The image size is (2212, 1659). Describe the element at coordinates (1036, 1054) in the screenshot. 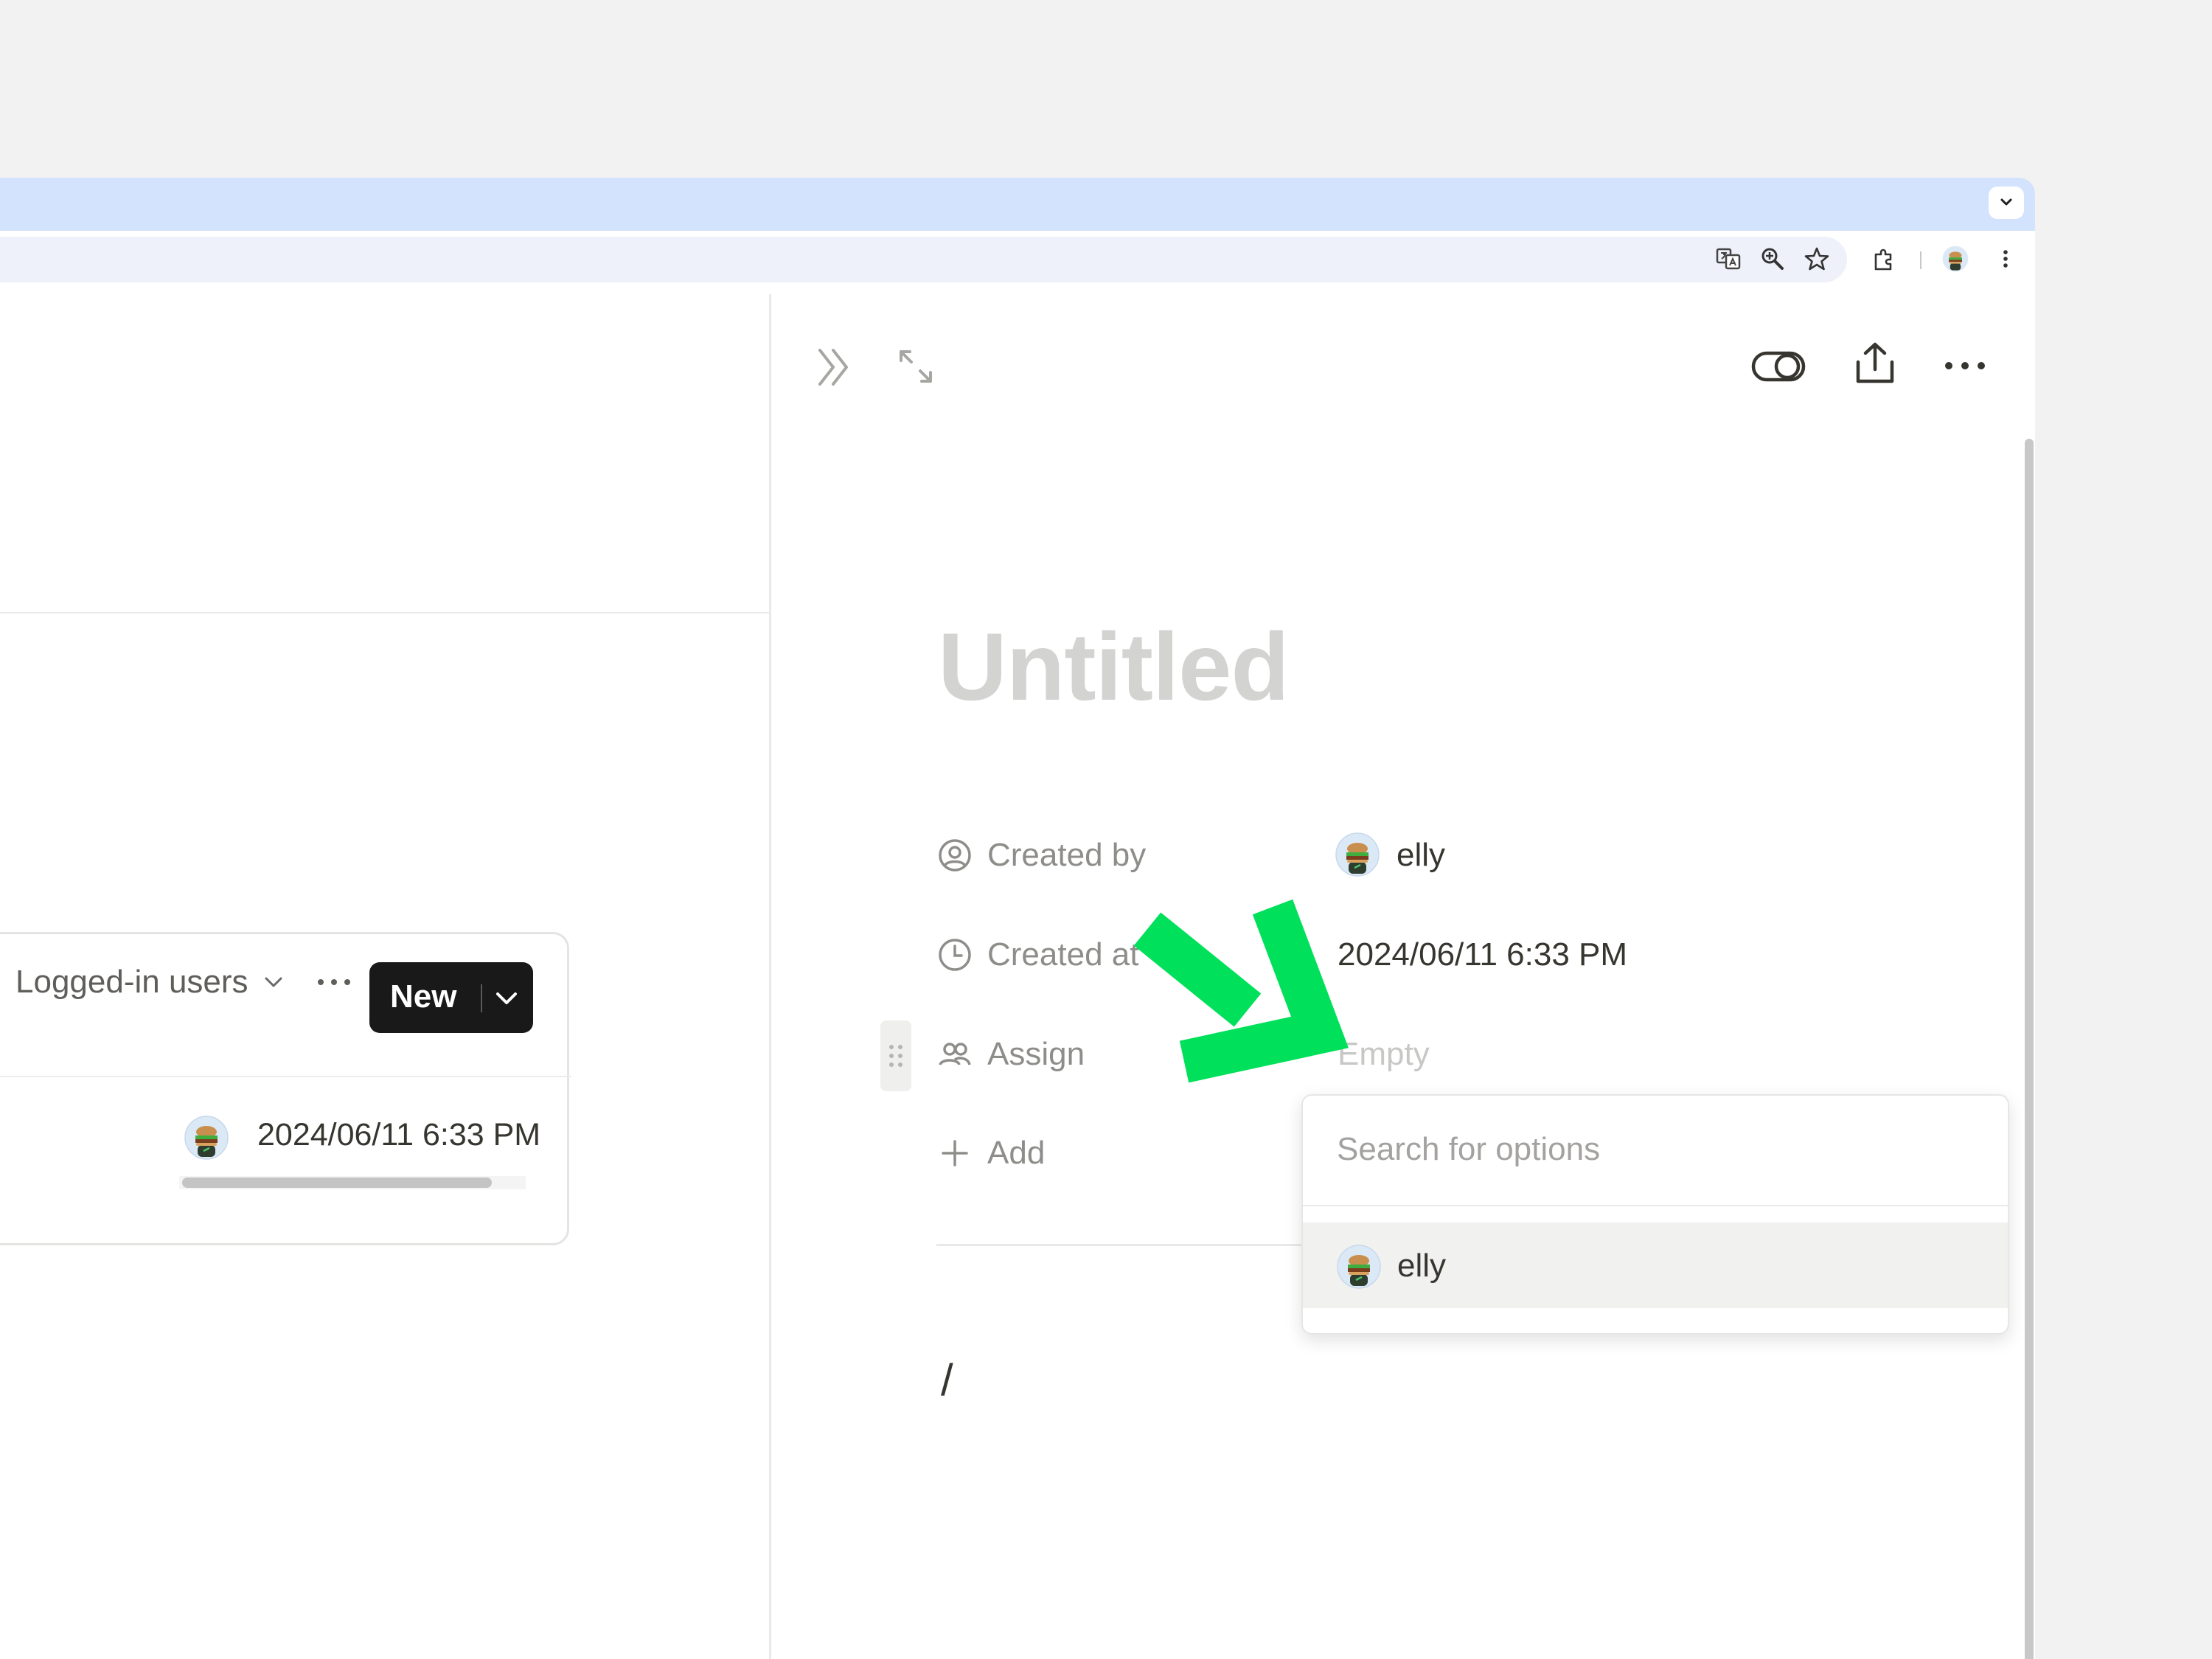

I see `property-label-assign: Assign` at that location.